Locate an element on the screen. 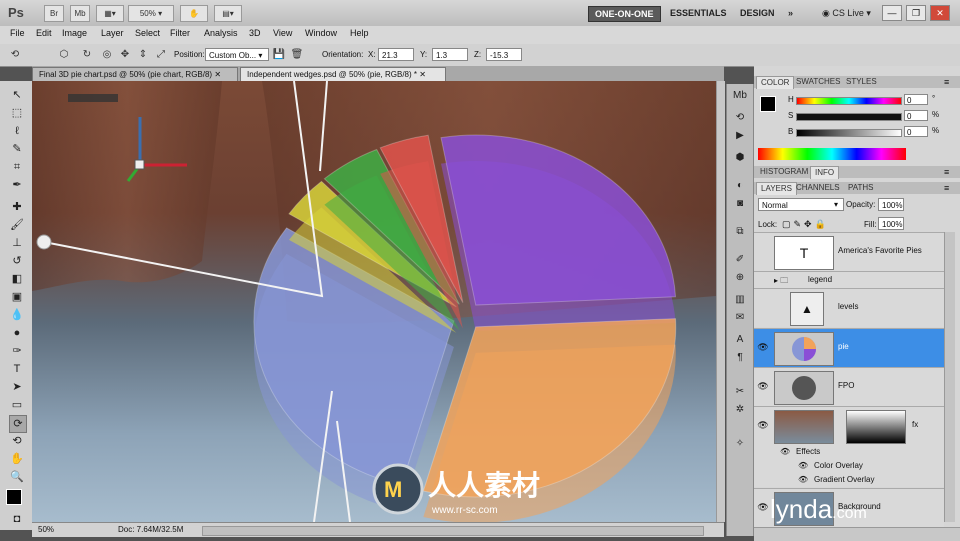 This screenshot has height=541, width=960. foreground-color-swatch is located at coordinates (14, 497).